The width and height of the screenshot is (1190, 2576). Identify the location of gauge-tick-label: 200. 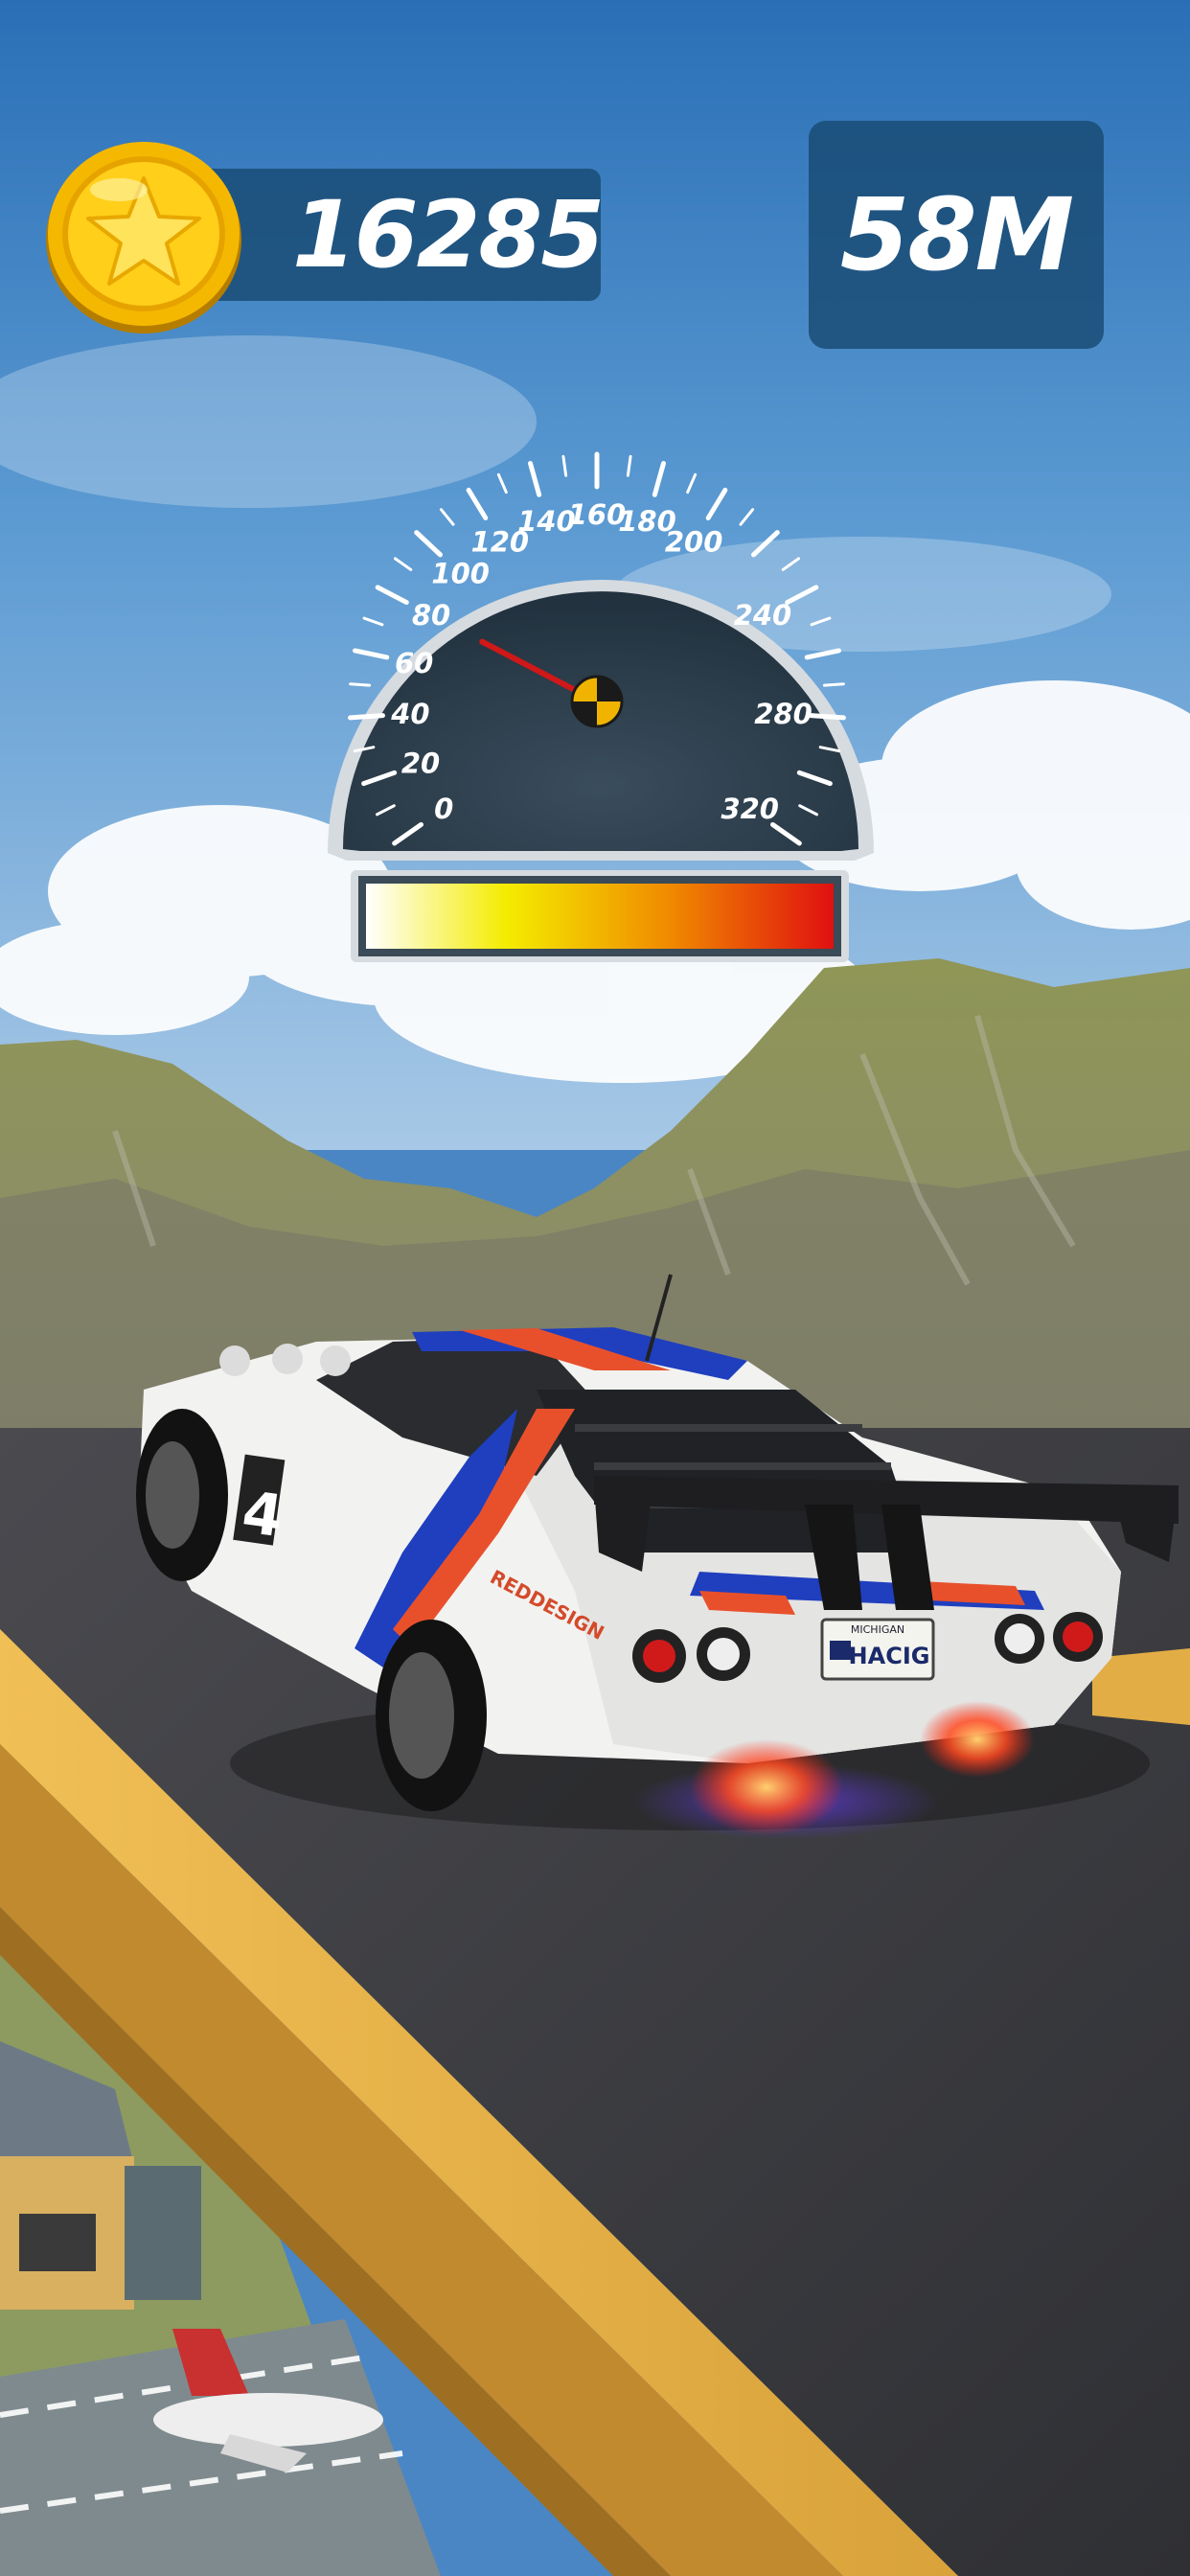
(694, 541).